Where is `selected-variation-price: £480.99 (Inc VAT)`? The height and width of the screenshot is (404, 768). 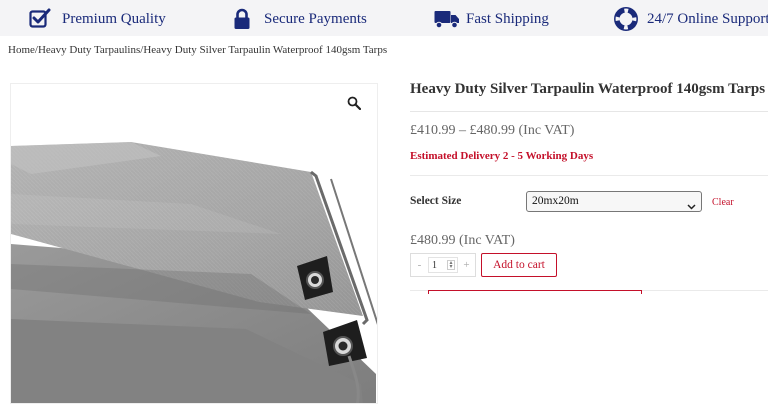 selected-variation-price: £480.99 (Inc VAT) is located at coordinates (462, 240).